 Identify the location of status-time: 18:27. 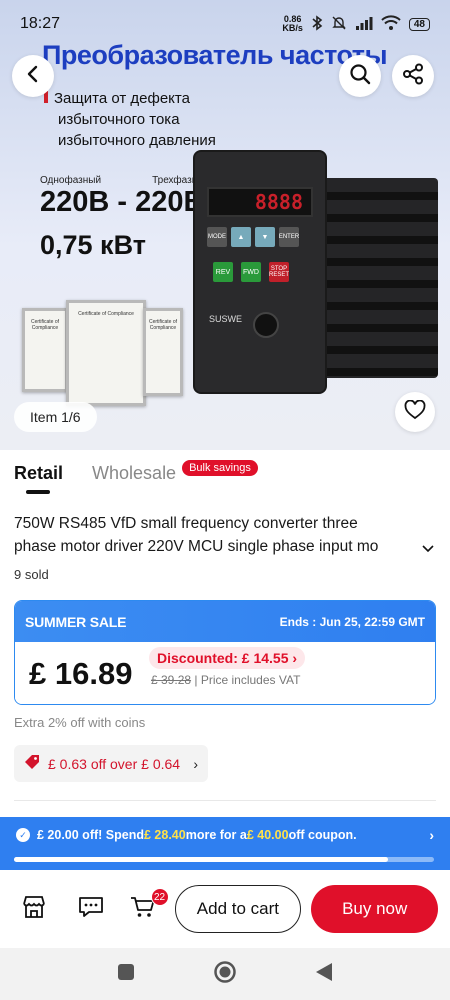
(40, 23).